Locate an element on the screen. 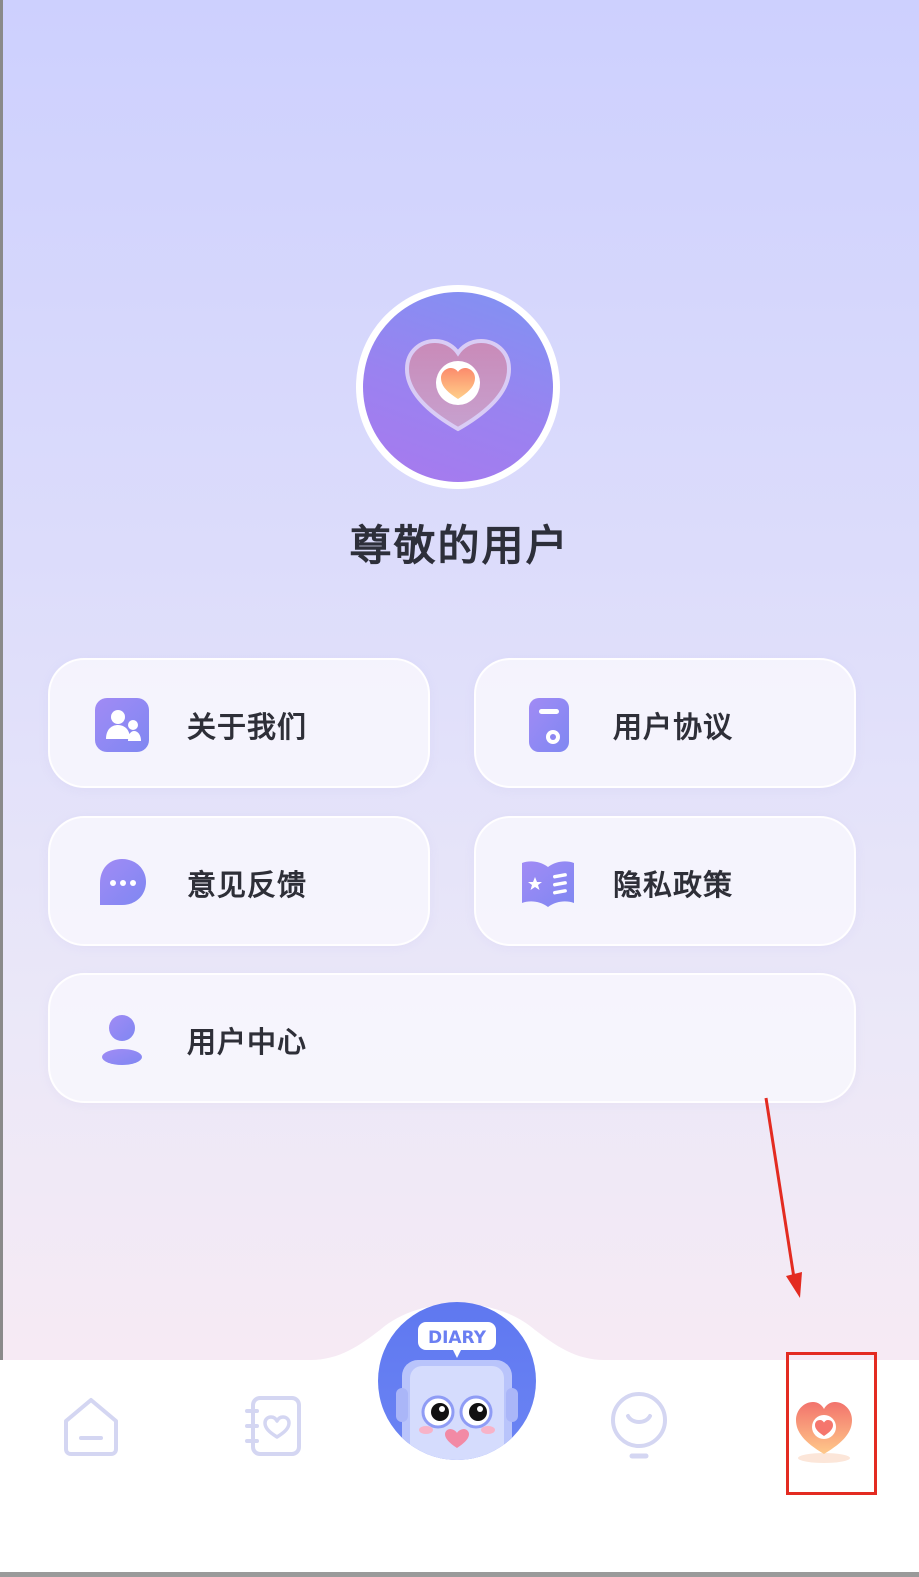 The width and height of the screenshot is (919, 1577). nav-center-diary-button: DIARY is located at coordinates (457, 1381).